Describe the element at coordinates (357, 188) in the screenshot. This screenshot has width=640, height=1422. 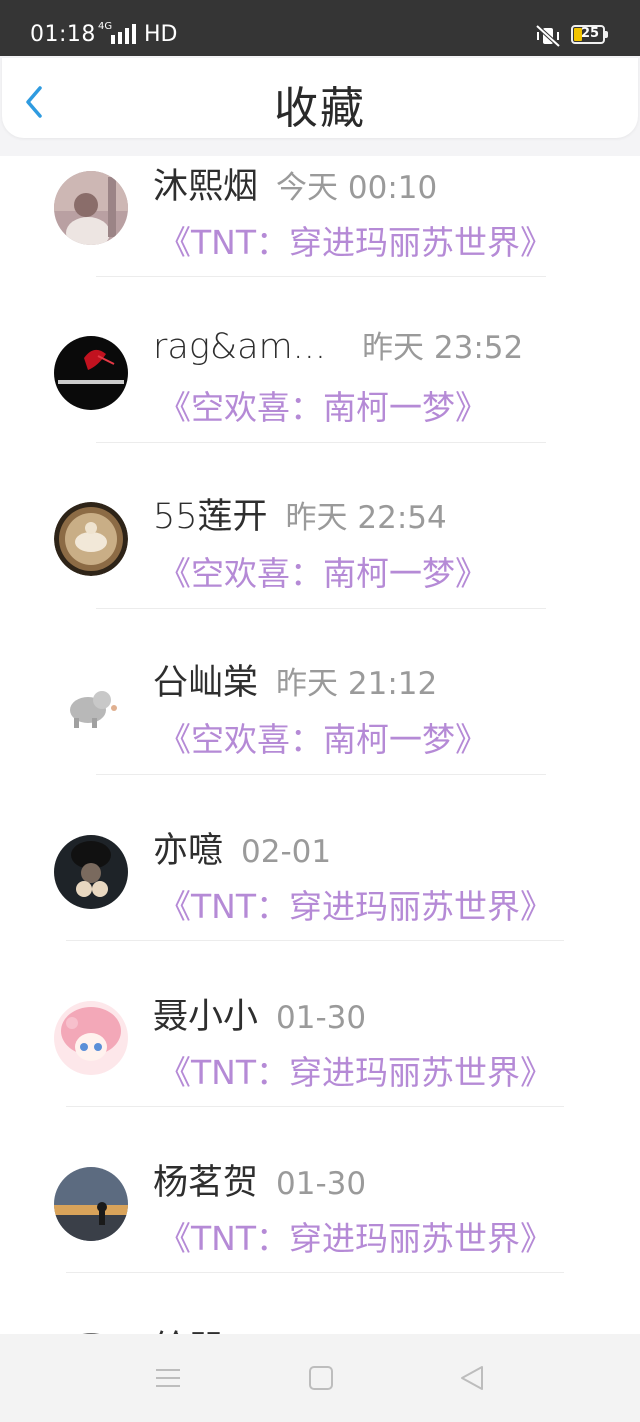
I see `timestamp: 今天 00:10` at that location.